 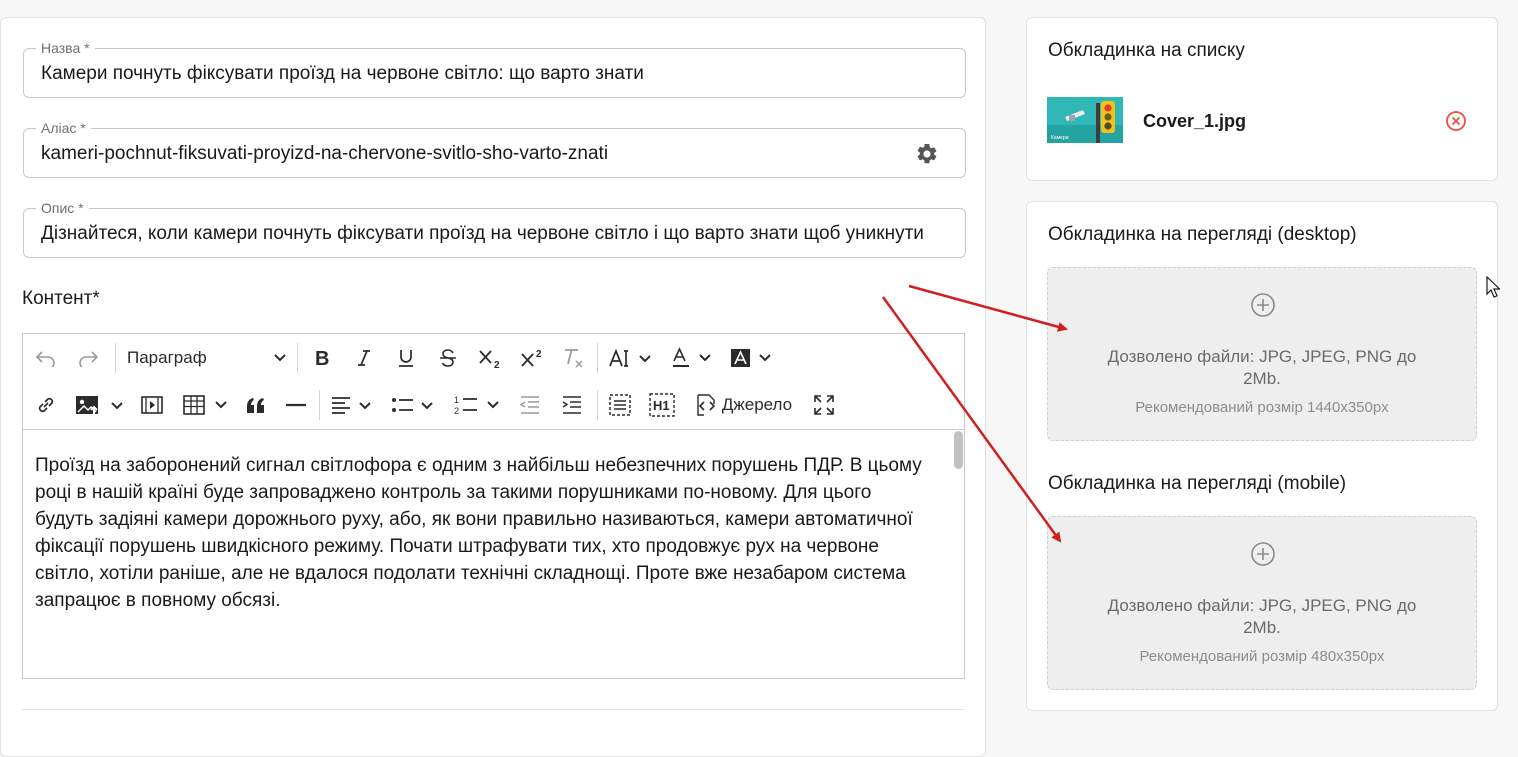 What do you see at coordinates (88, 358) in the screenshot?
I see `redo-icon` at bounding box center [88, 358].